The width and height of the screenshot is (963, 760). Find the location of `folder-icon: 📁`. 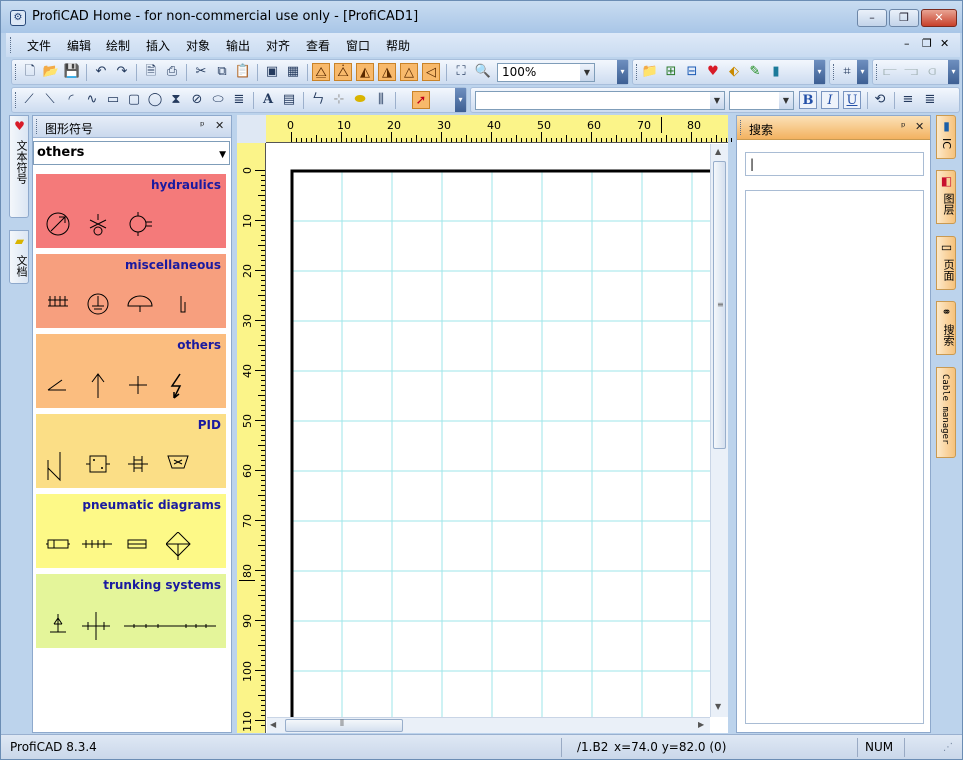

folder-icon: 📁 is located at coordinates (650, 72).